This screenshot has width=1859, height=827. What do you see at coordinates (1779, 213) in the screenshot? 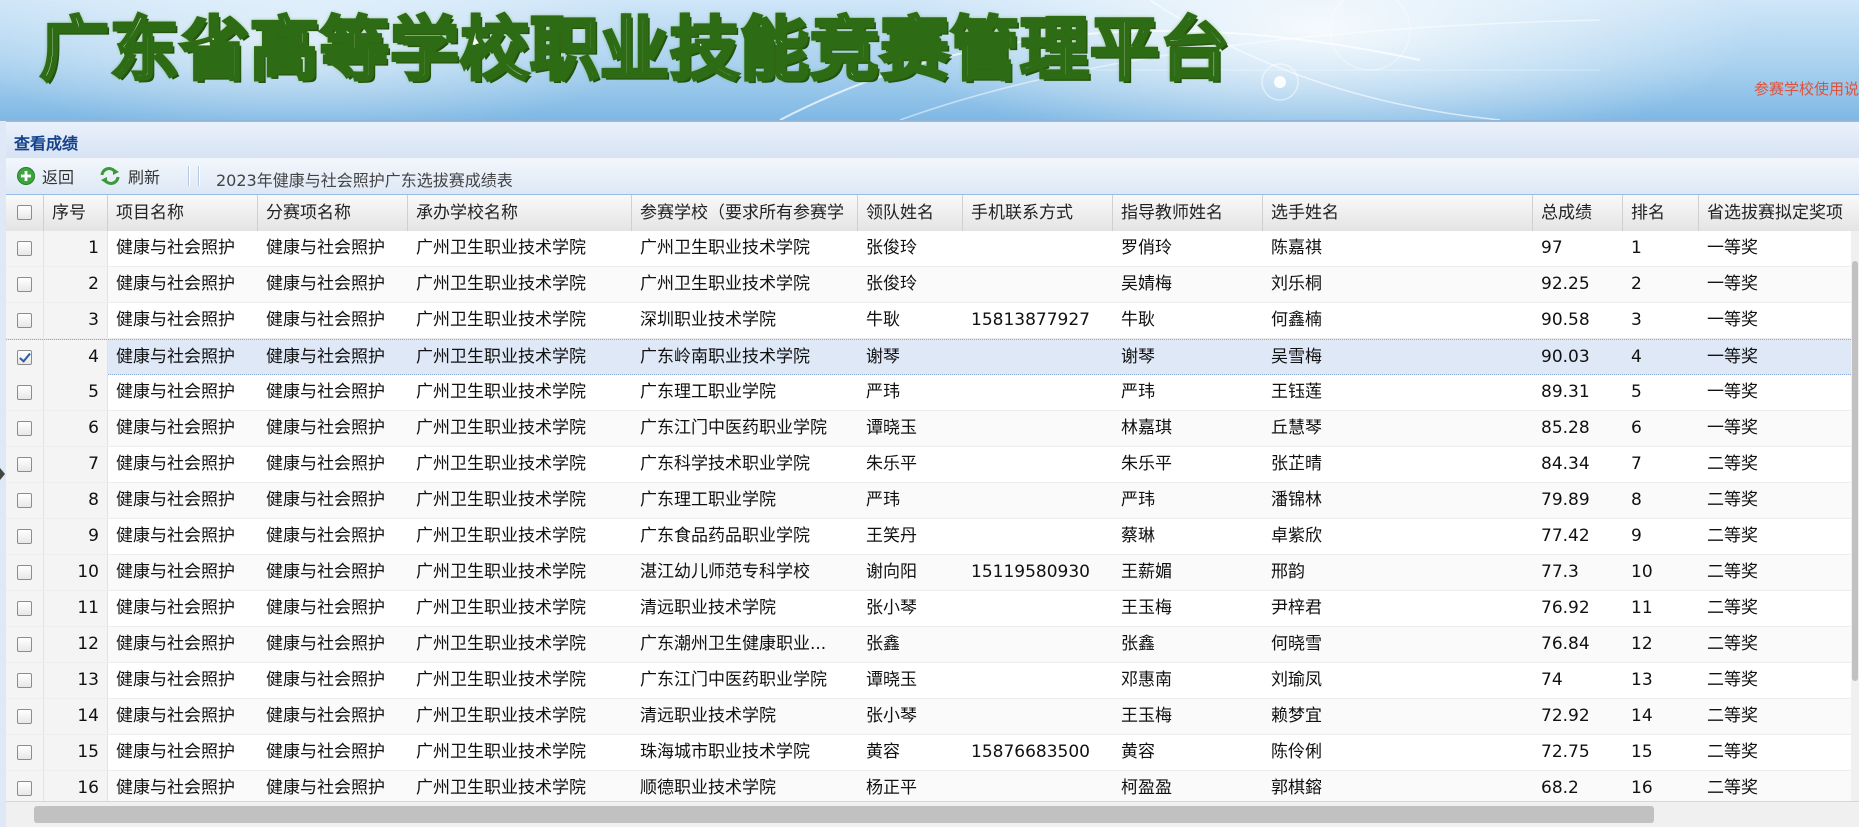
I see `column-header-award: 省选拔赛拟定奖项` at bounding box center [1779, 213].